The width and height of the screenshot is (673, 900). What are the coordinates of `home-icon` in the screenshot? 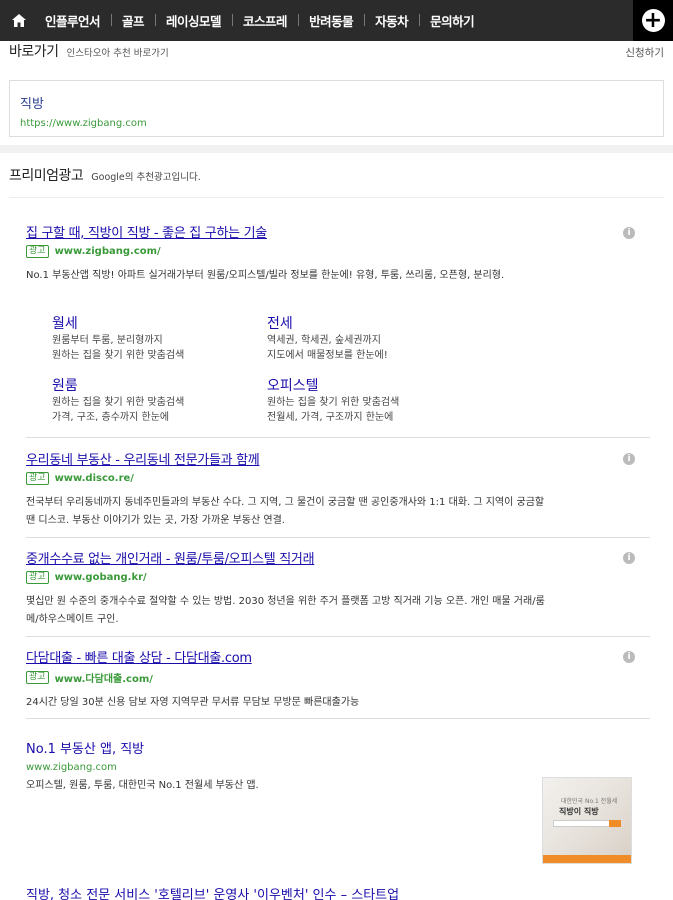 It's located at (23, 20).